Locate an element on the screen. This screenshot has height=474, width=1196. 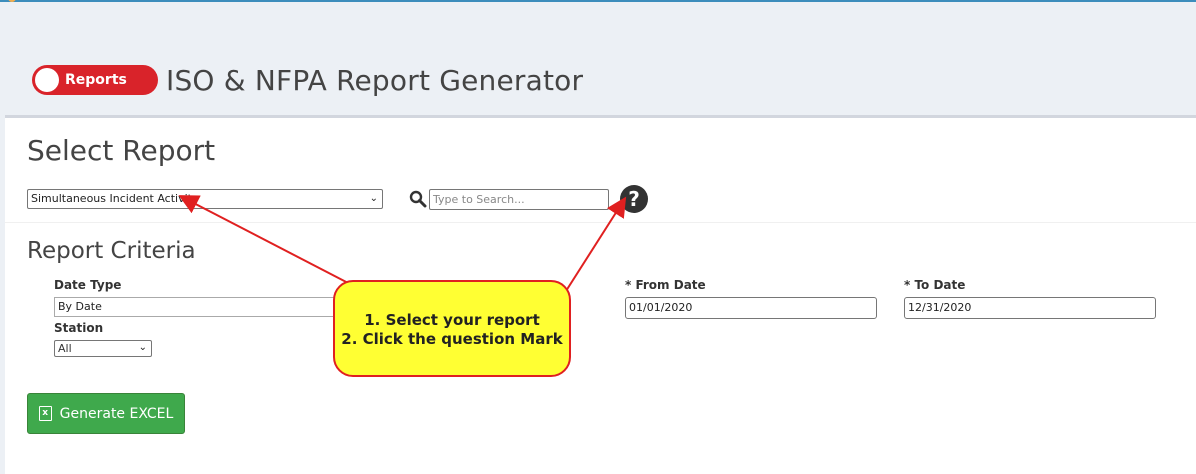
reports-toggle: Reports is located at coordinates (95, 80).